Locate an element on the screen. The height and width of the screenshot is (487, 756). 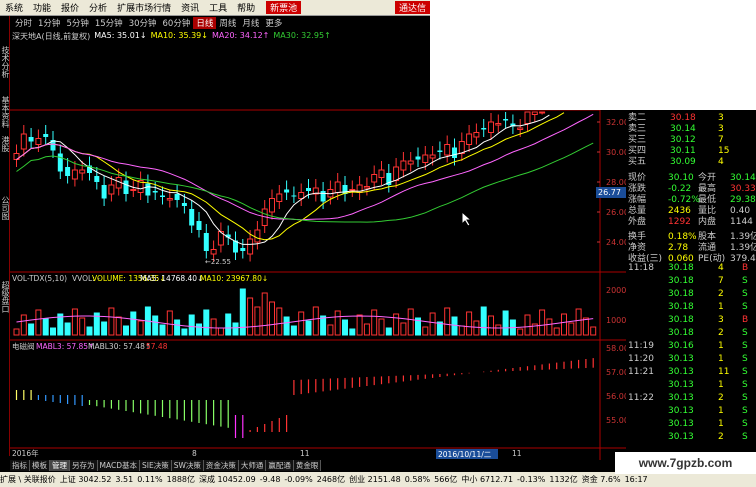
status-item: 0.58% is located at coordinates (417, 479).